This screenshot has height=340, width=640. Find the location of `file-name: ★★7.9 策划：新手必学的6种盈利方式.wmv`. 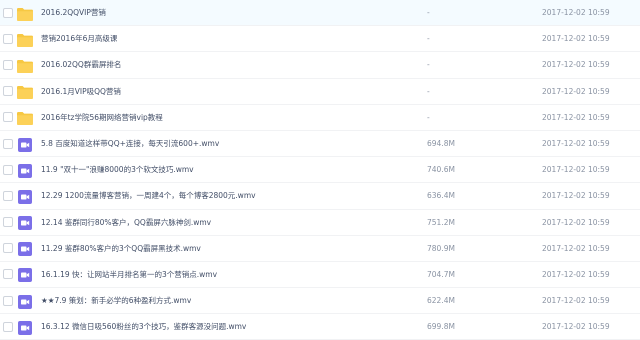

file-name: ★★7.9 策划：新手必学的6种盈利方式.wmv is located at coordinates (116, 301).